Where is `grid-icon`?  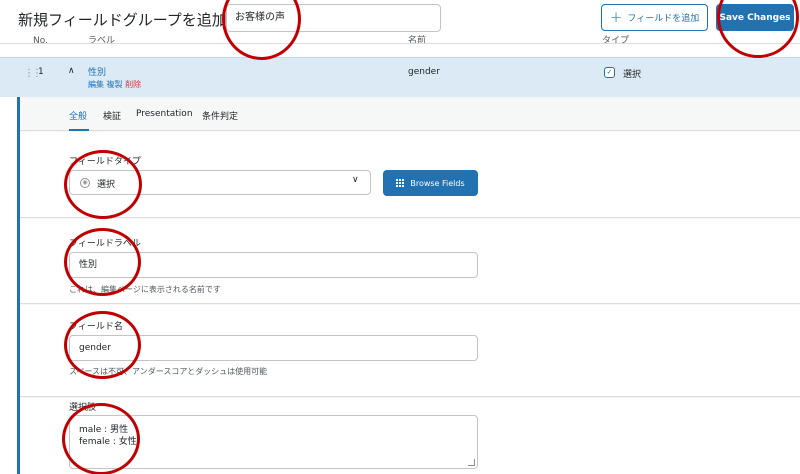
grid-icon is located at coordinates (400, 183).